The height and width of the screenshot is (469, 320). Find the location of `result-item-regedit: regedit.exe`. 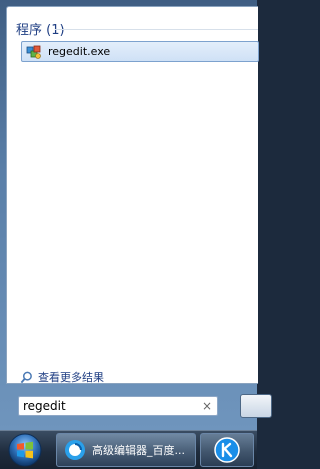

result-item-regedit: regedit.exe is located at coordinates (140, 51).